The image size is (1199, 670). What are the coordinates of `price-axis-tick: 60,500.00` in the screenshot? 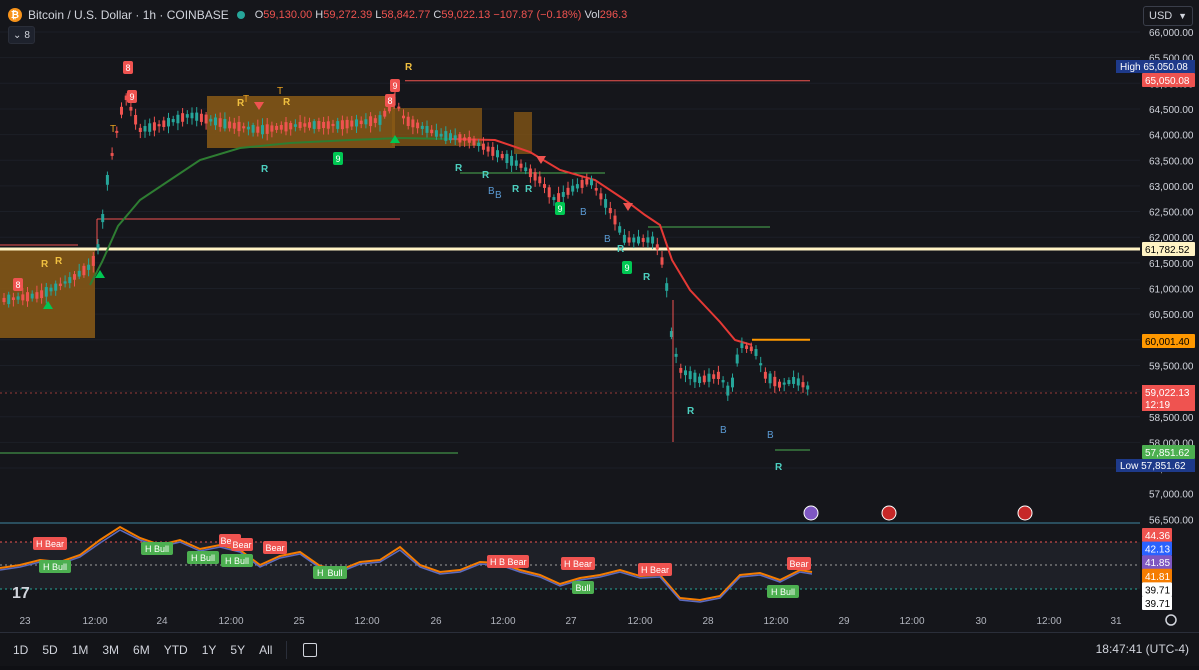 It's located at (1171, 315).